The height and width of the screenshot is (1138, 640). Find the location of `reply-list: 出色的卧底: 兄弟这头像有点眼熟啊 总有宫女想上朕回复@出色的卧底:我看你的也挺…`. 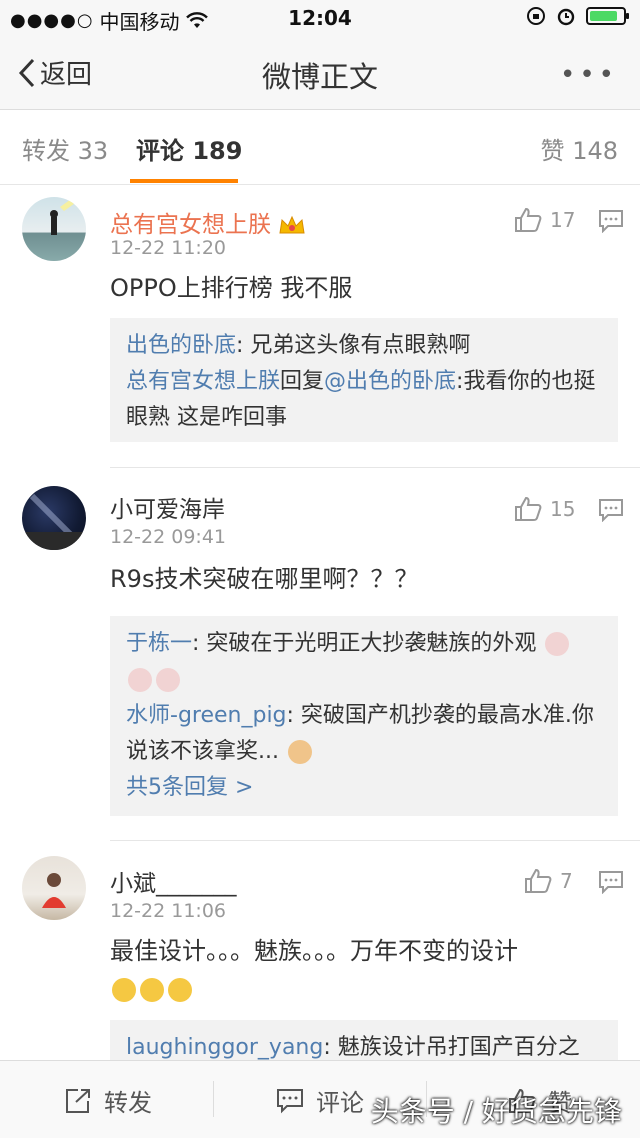

reply-list: 出色的卧底: 兄弟这头像有点眼熟啊 总有宫女想上朕回复@出色的卧底:我看你的也挺… is located at coordinates (364, 380).